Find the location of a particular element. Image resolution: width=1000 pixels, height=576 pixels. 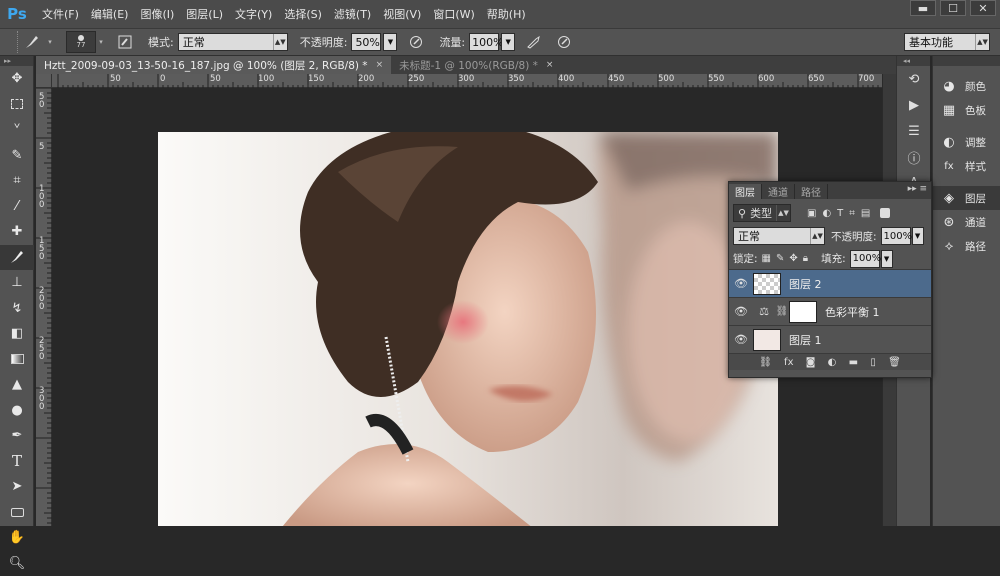

lock-icons: ▦✎✥🔒︎ is located at coordinates (788, 258).